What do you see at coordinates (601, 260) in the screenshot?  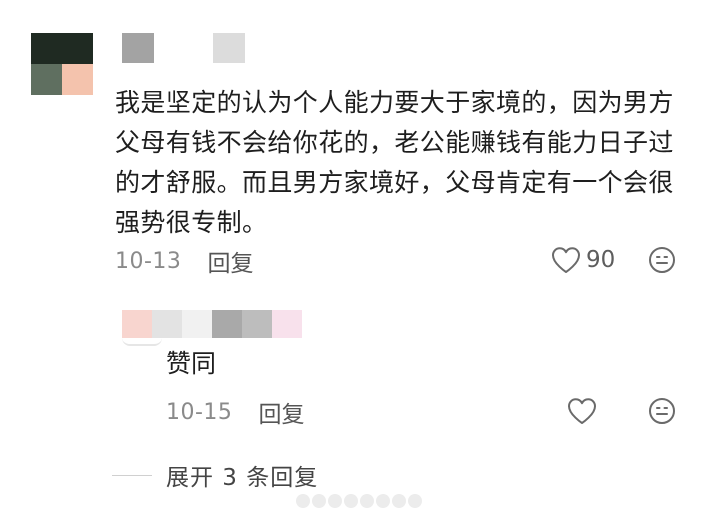 I see `like-count: 90` at bounding box center [601, 260].